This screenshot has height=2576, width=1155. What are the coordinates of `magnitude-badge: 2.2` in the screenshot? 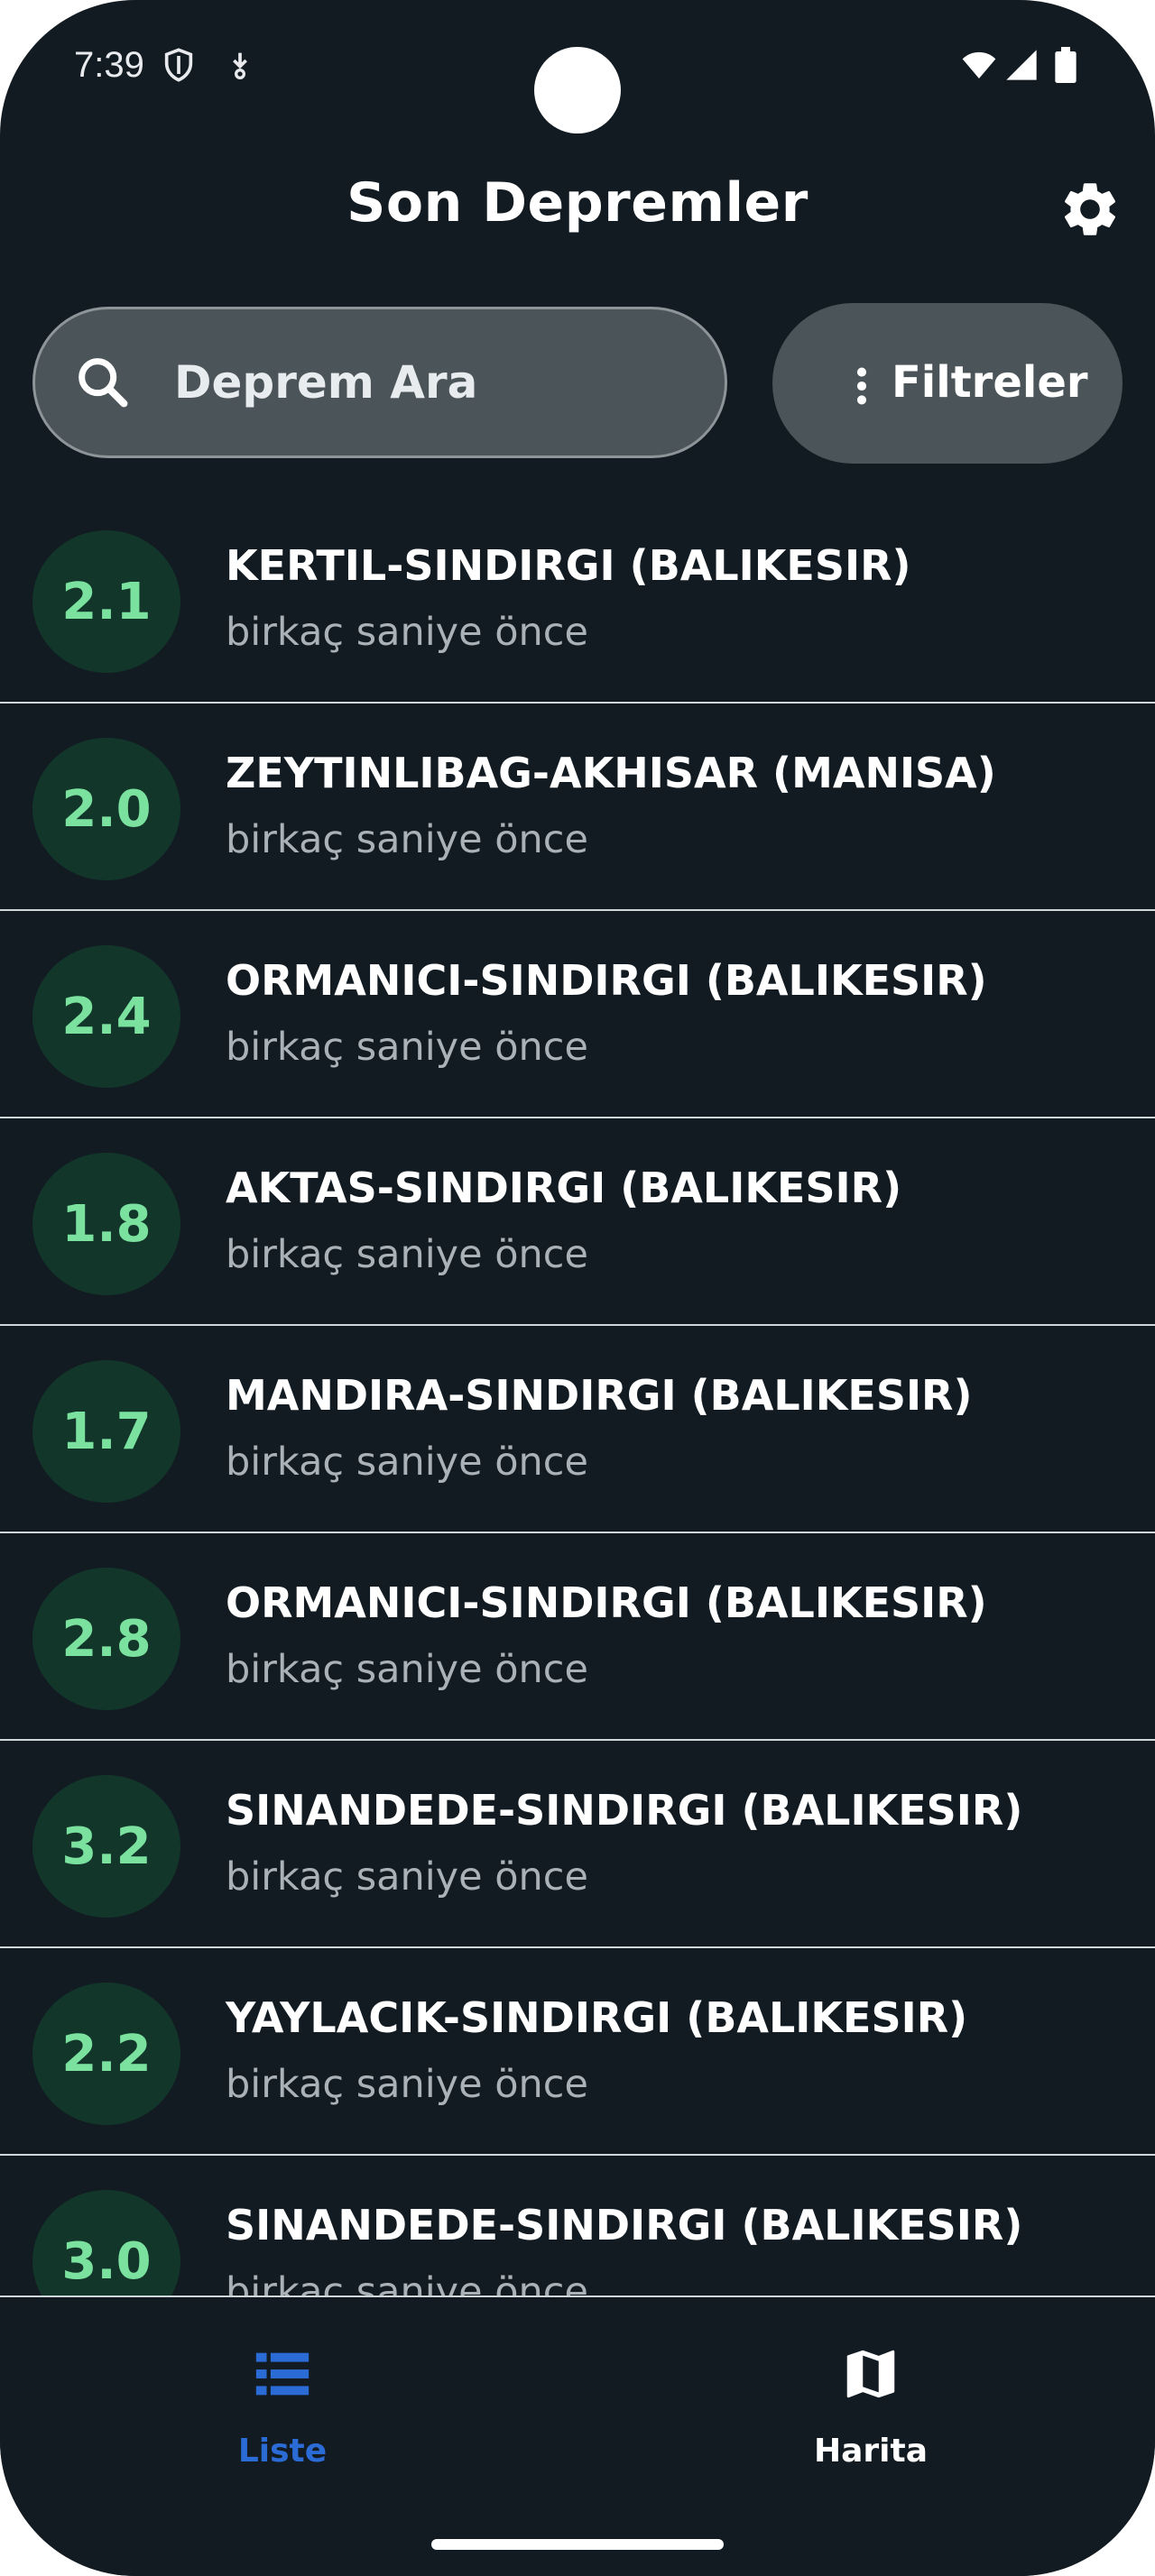 It's located at (106, 2054).